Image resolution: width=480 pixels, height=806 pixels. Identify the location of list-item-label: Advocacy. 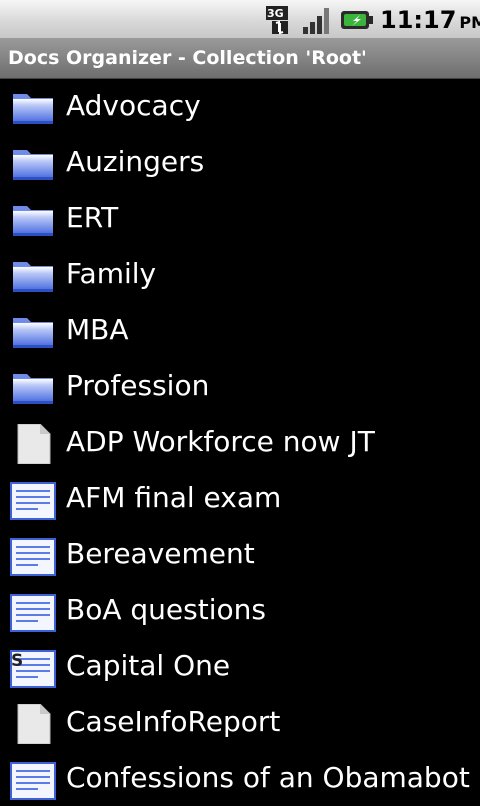
(133, 105).